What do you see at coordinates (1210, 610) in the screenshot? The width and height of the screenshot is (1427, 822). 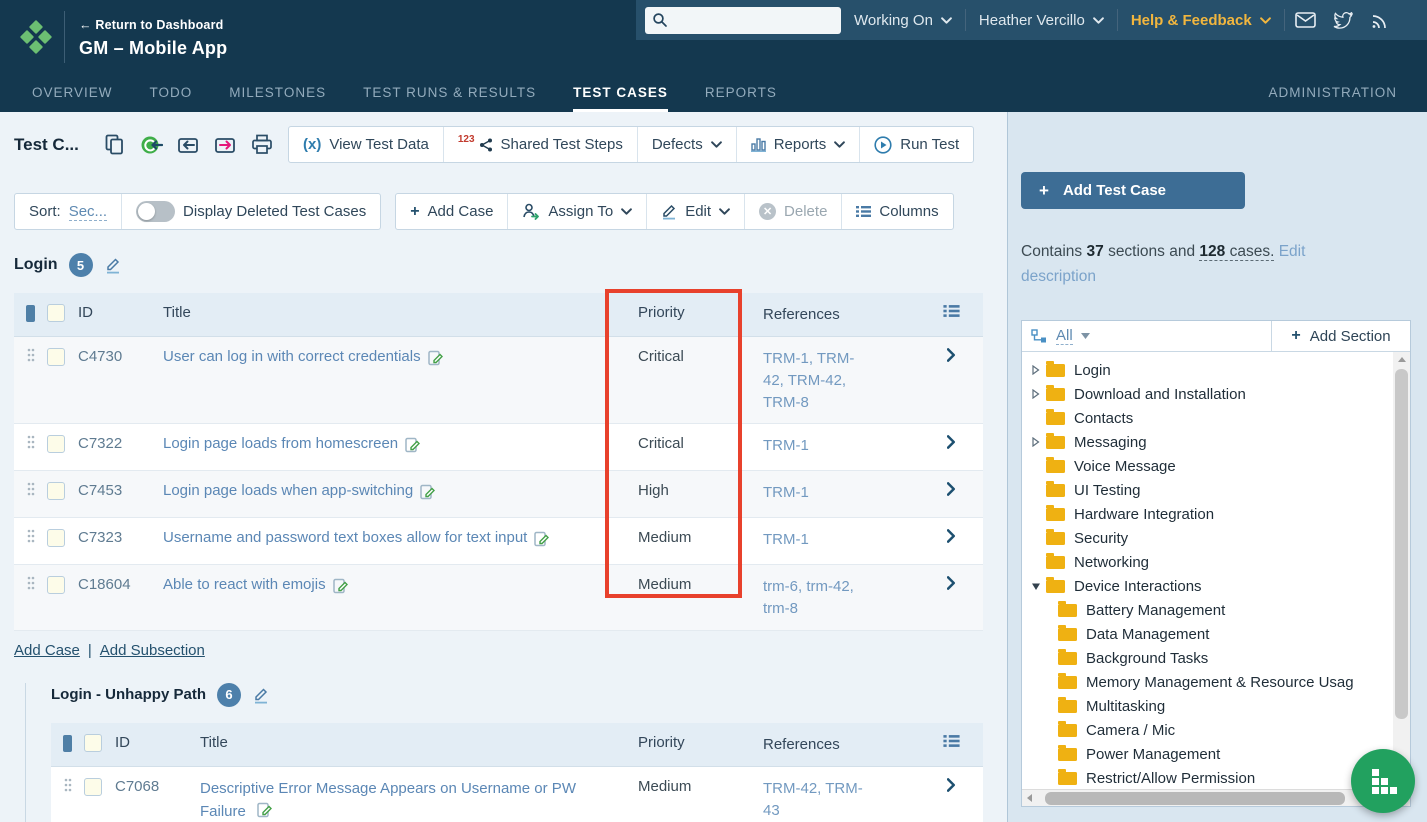 I see `tree-item-battery-management: Battery Management` at bounding box center [1210, 610].